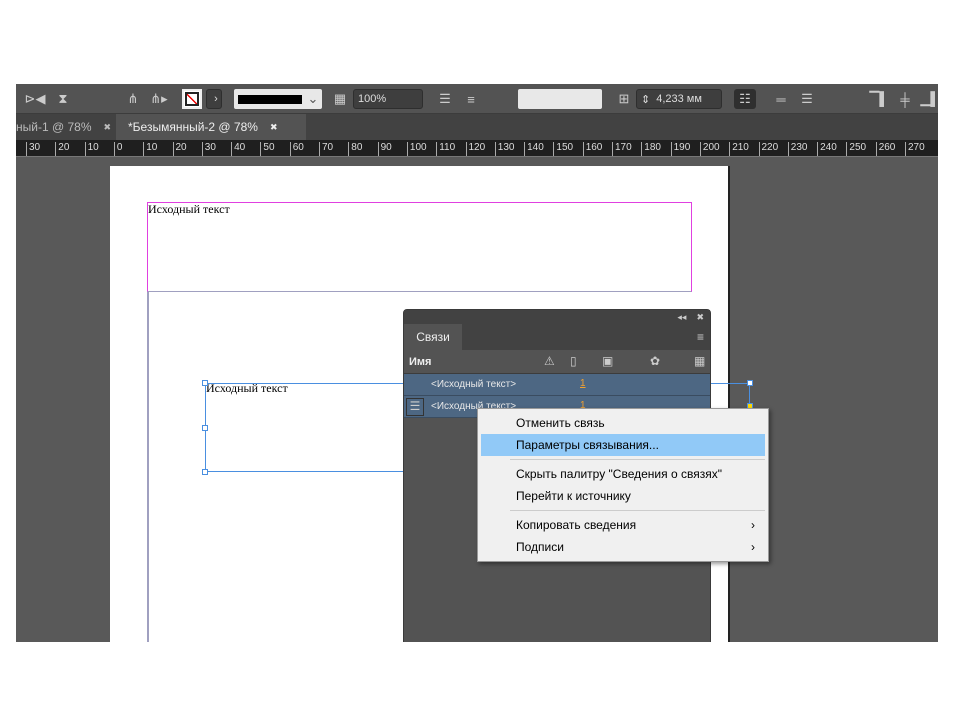 This screenshot has width=954, height=727. What do you see at coordinates (416, 149) in the screenshot?
I see `ruler-label: 100` at bounding box center [416, 149].